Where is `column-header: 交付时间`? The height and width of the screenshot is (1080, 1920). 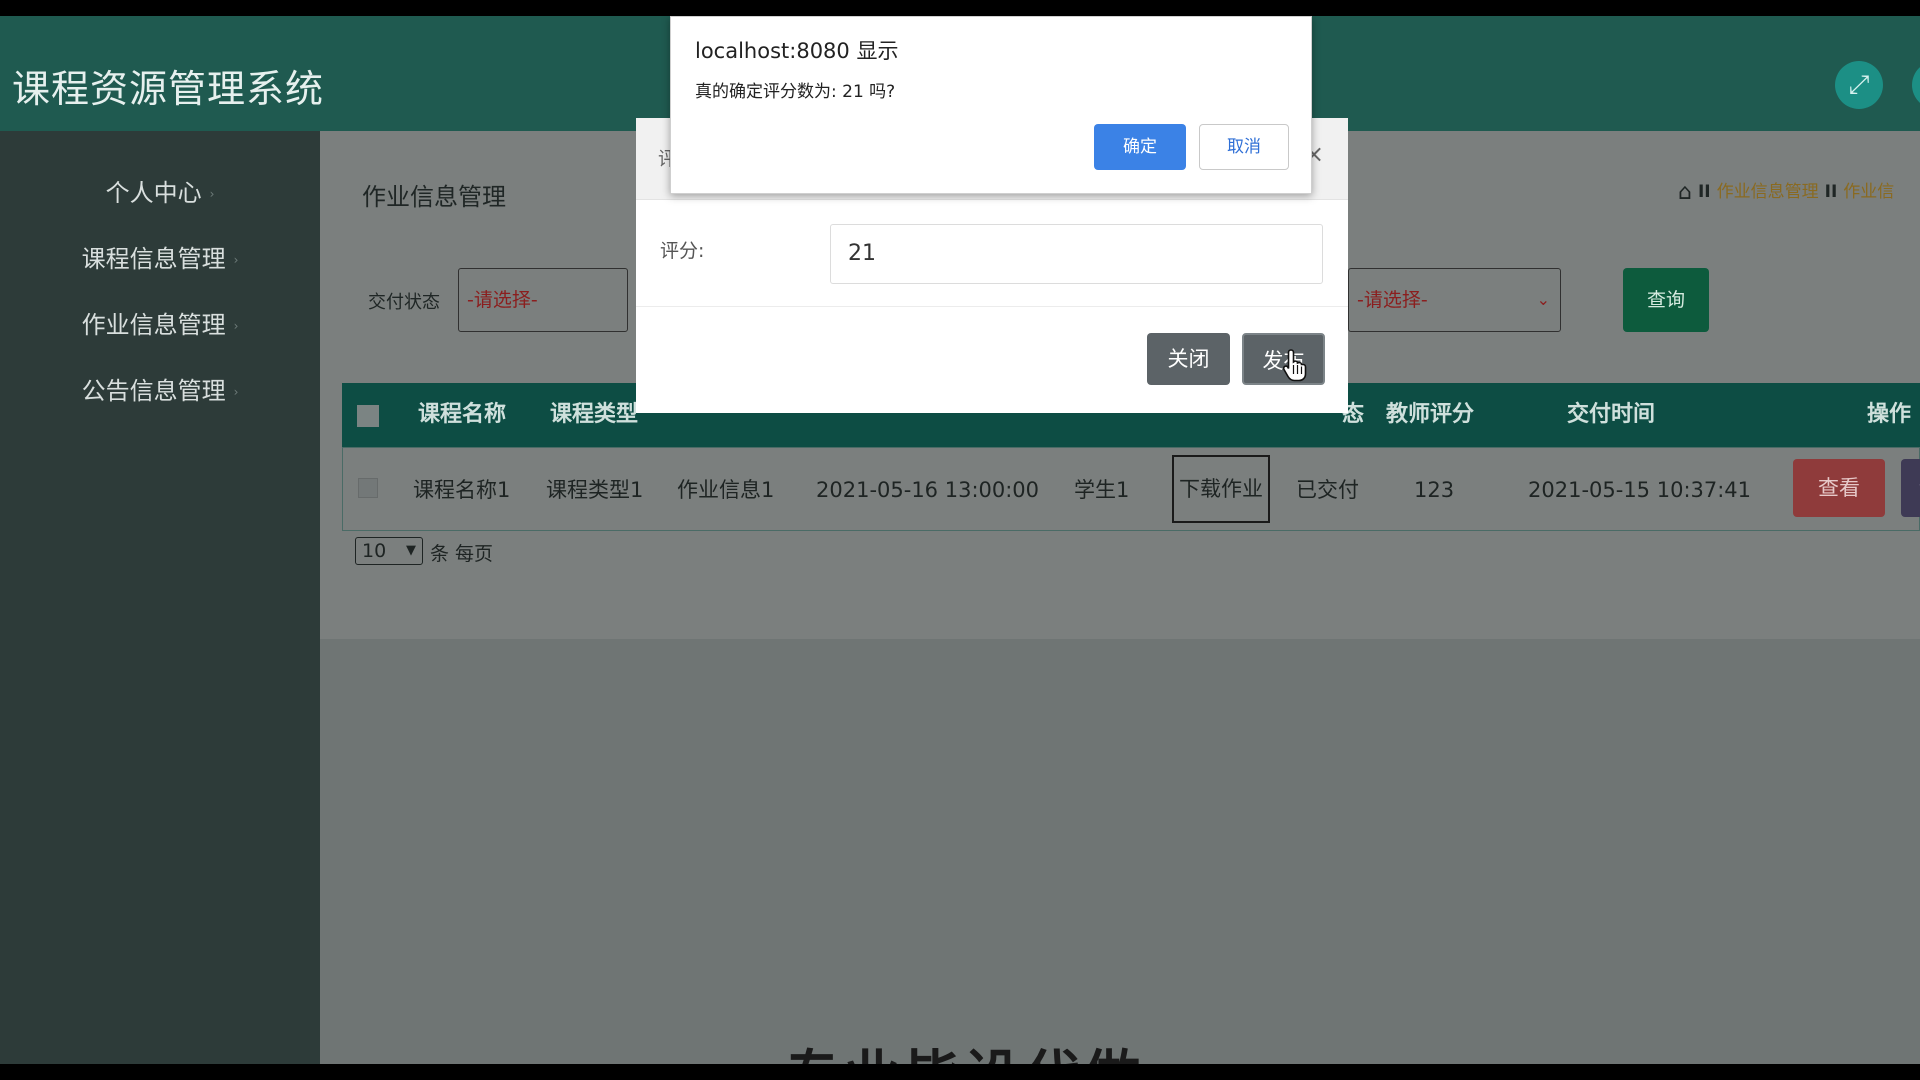
column-header: 交付时间 is located at coordinates (1611, 415).